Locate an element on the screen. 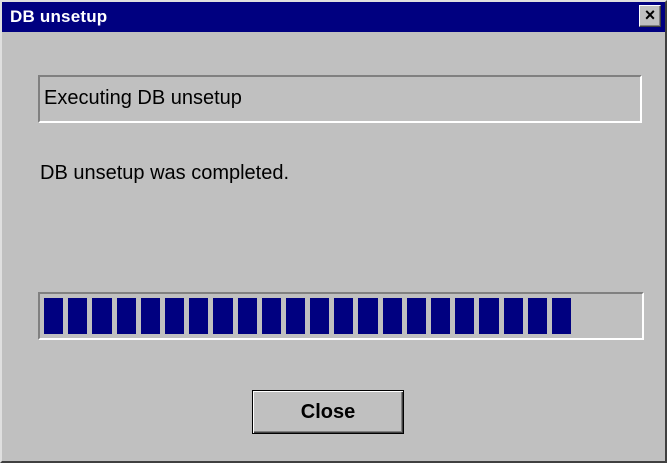  progress-bar is located at coordinates (341, 316).